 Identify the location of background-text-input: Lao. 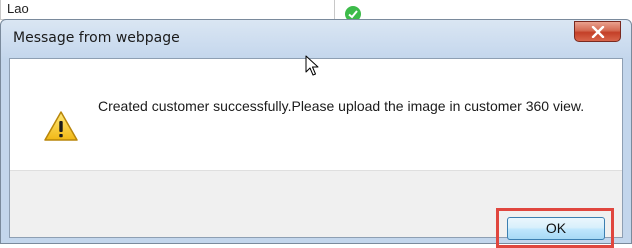
(167, 10).